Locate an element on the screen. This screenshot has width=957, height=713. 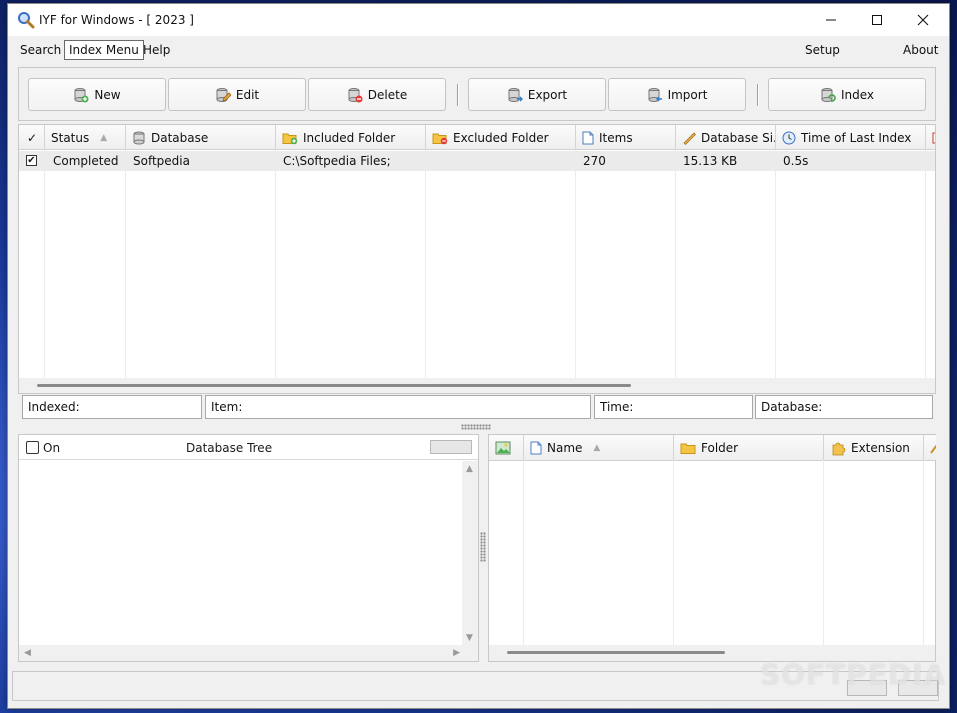
ruler-icon is located at coordinates (933, 448).